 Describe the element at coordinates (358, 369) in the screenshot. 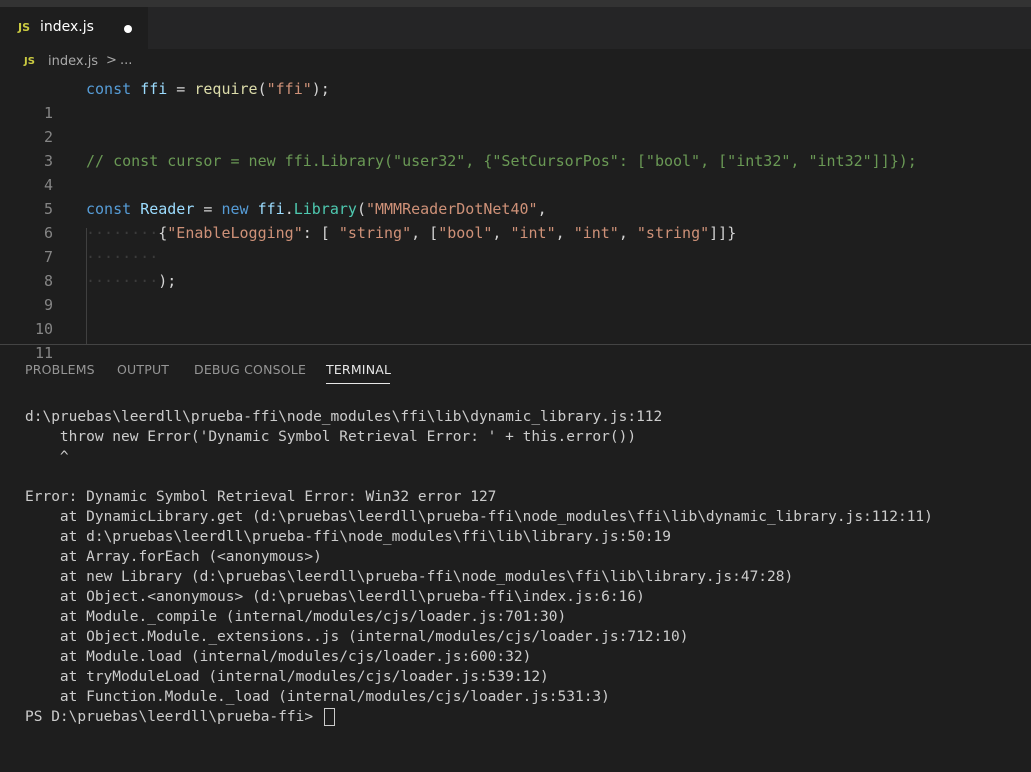

I see `tab-terminal: TERMINAL` at that location.